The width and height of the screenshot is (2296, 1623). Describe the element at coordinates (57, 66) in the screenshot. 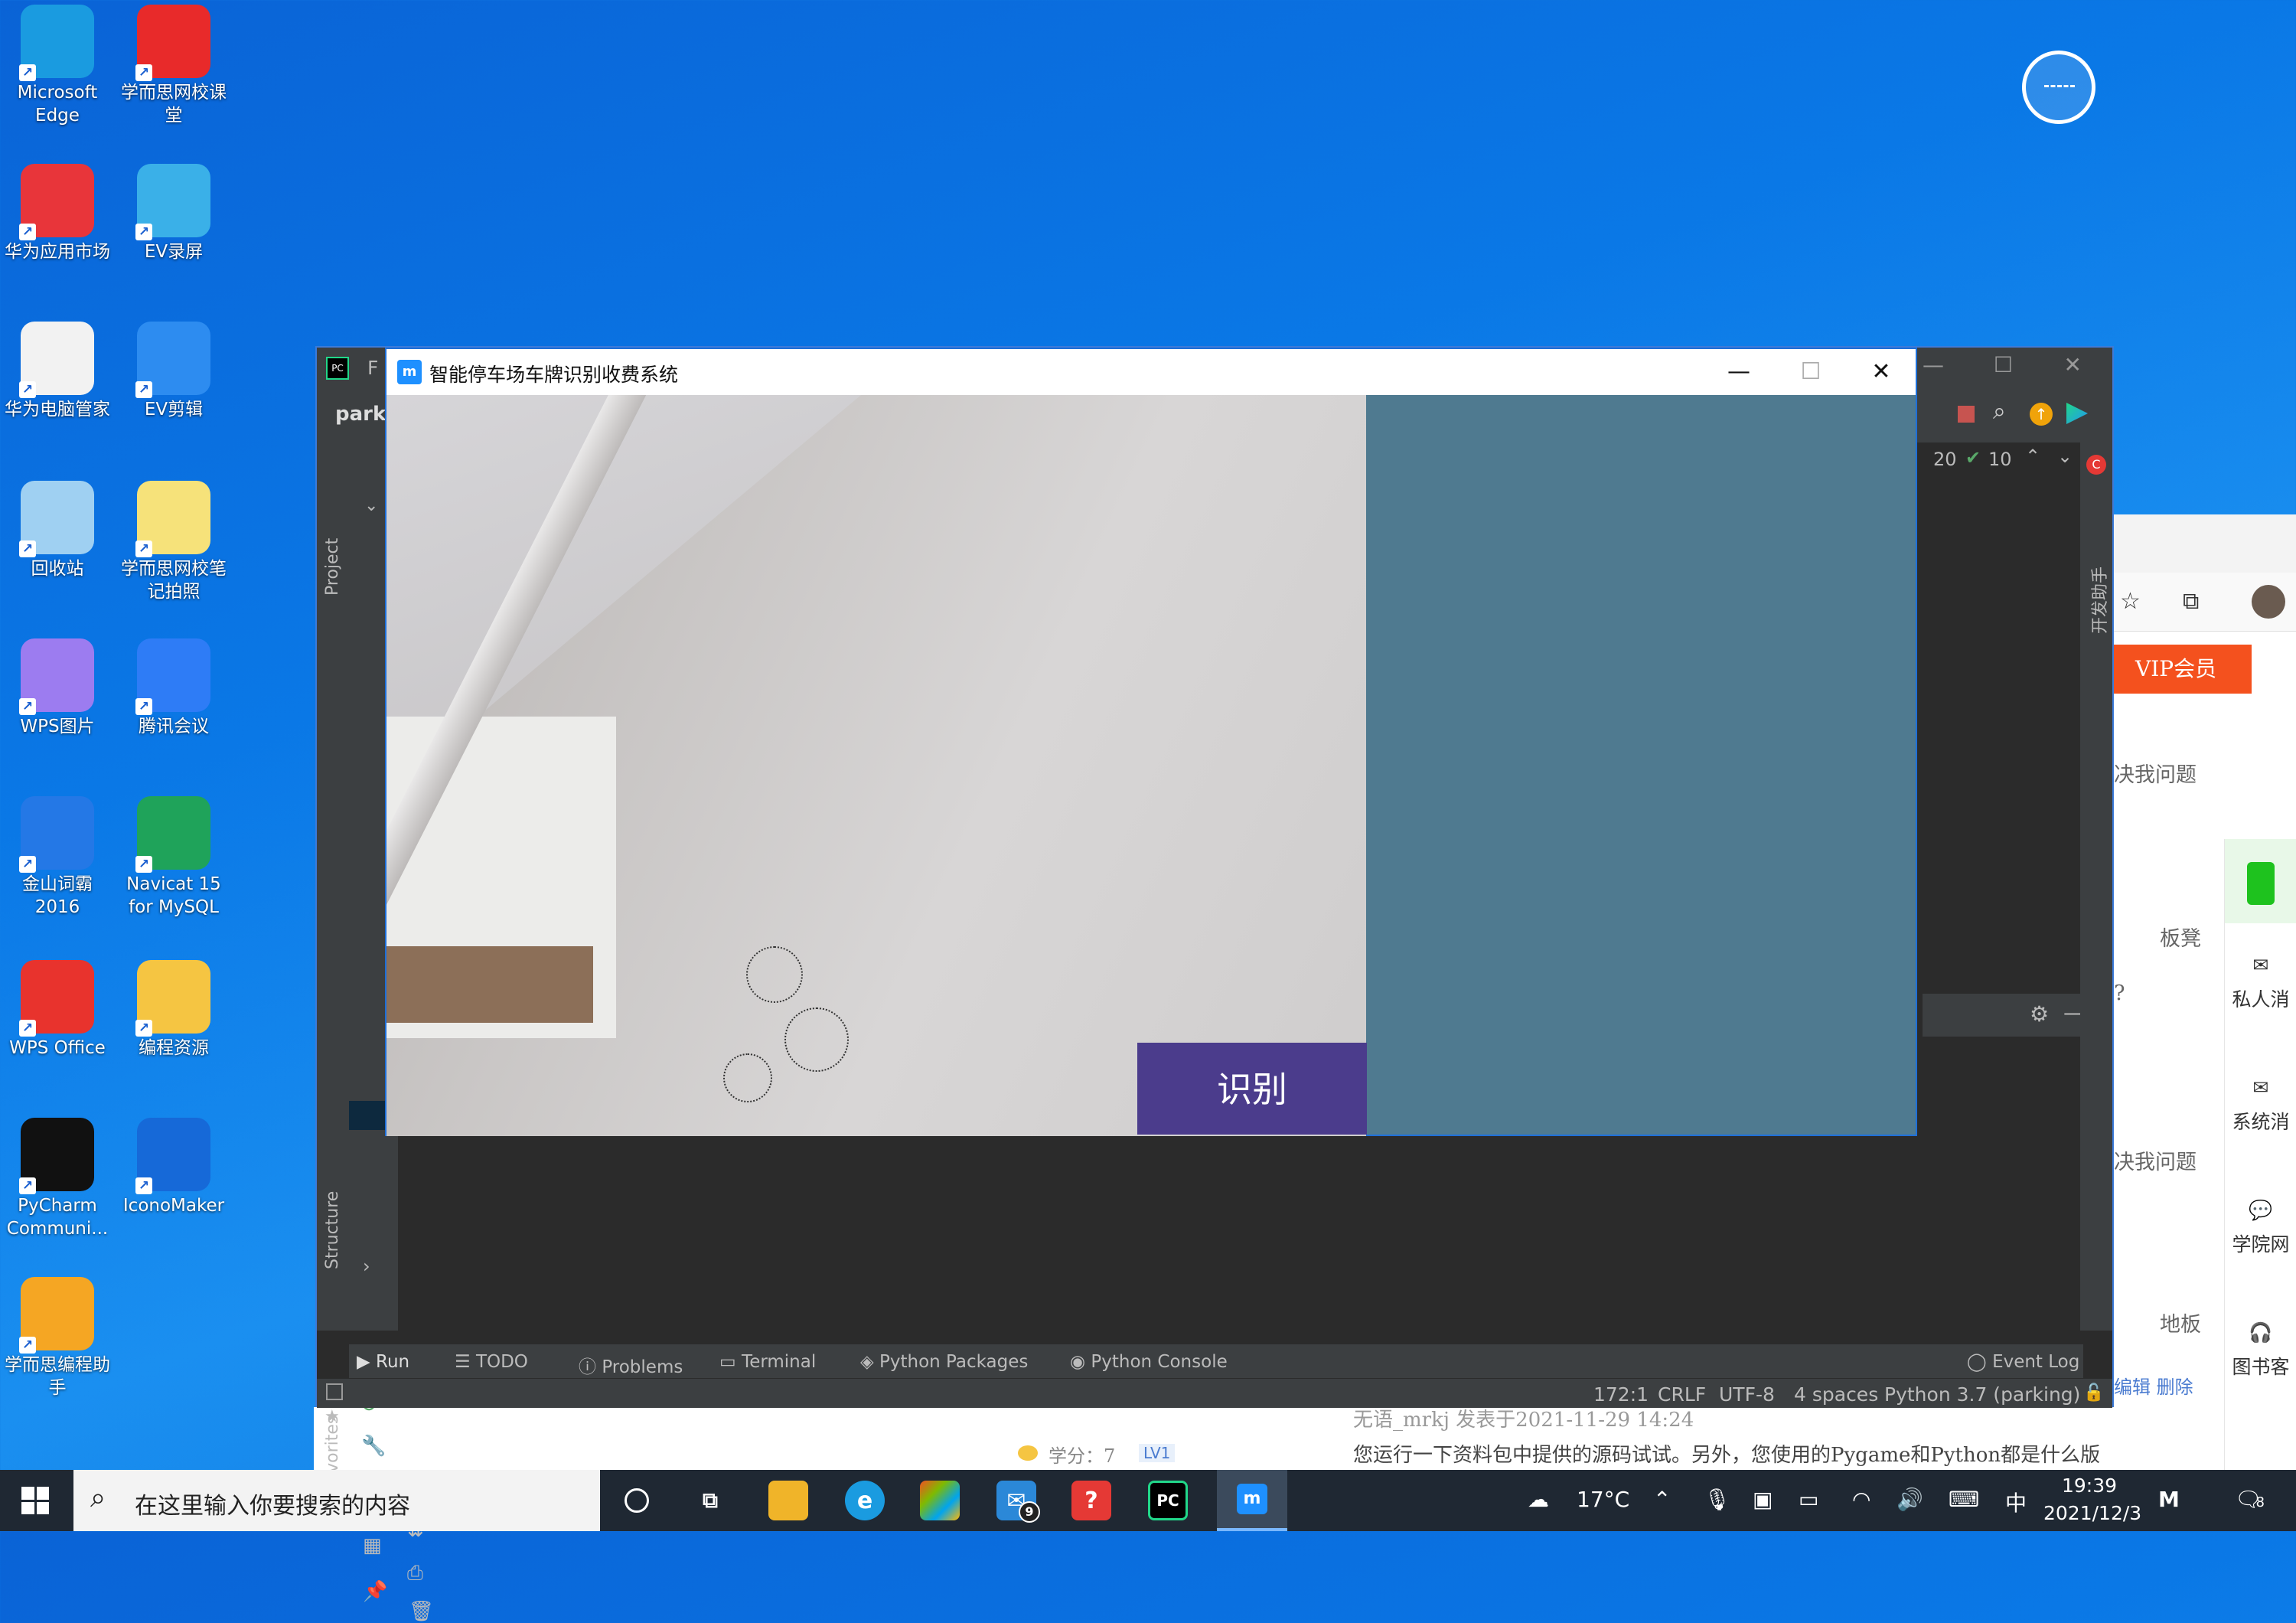

I see `desktop-icon: ↗ Microsoft Edge` at that location.